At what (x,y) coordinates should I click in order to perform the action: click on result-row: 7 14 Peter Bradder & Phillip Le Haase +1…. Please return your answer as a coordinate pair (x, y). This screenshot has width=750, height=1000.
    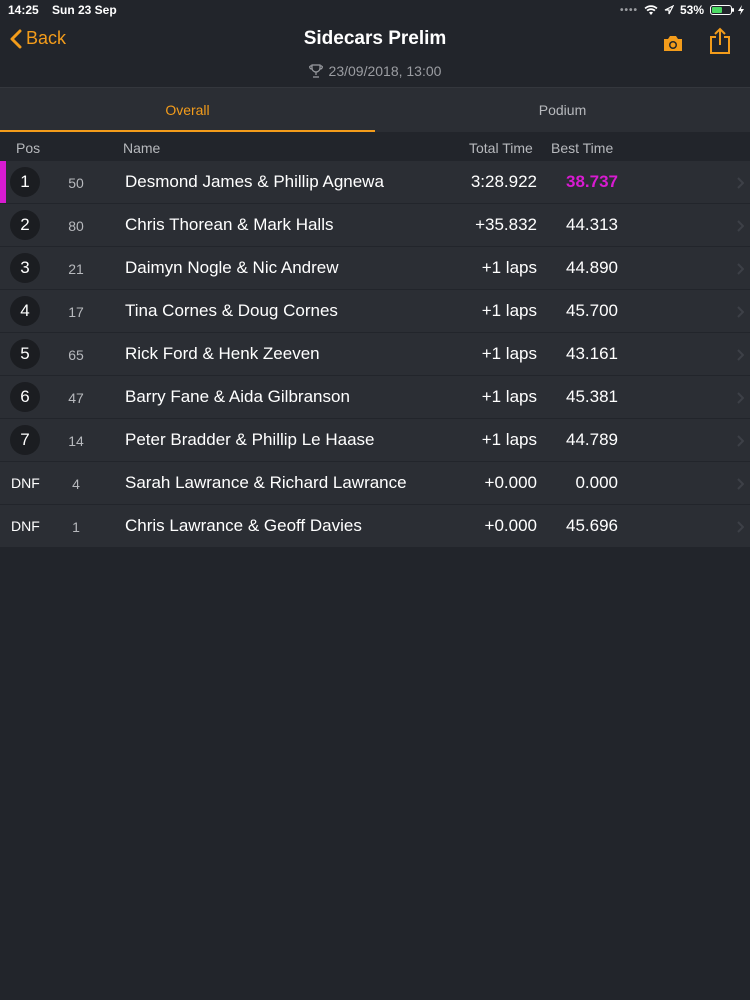
    Looking at the image, I should click on (375, 440).